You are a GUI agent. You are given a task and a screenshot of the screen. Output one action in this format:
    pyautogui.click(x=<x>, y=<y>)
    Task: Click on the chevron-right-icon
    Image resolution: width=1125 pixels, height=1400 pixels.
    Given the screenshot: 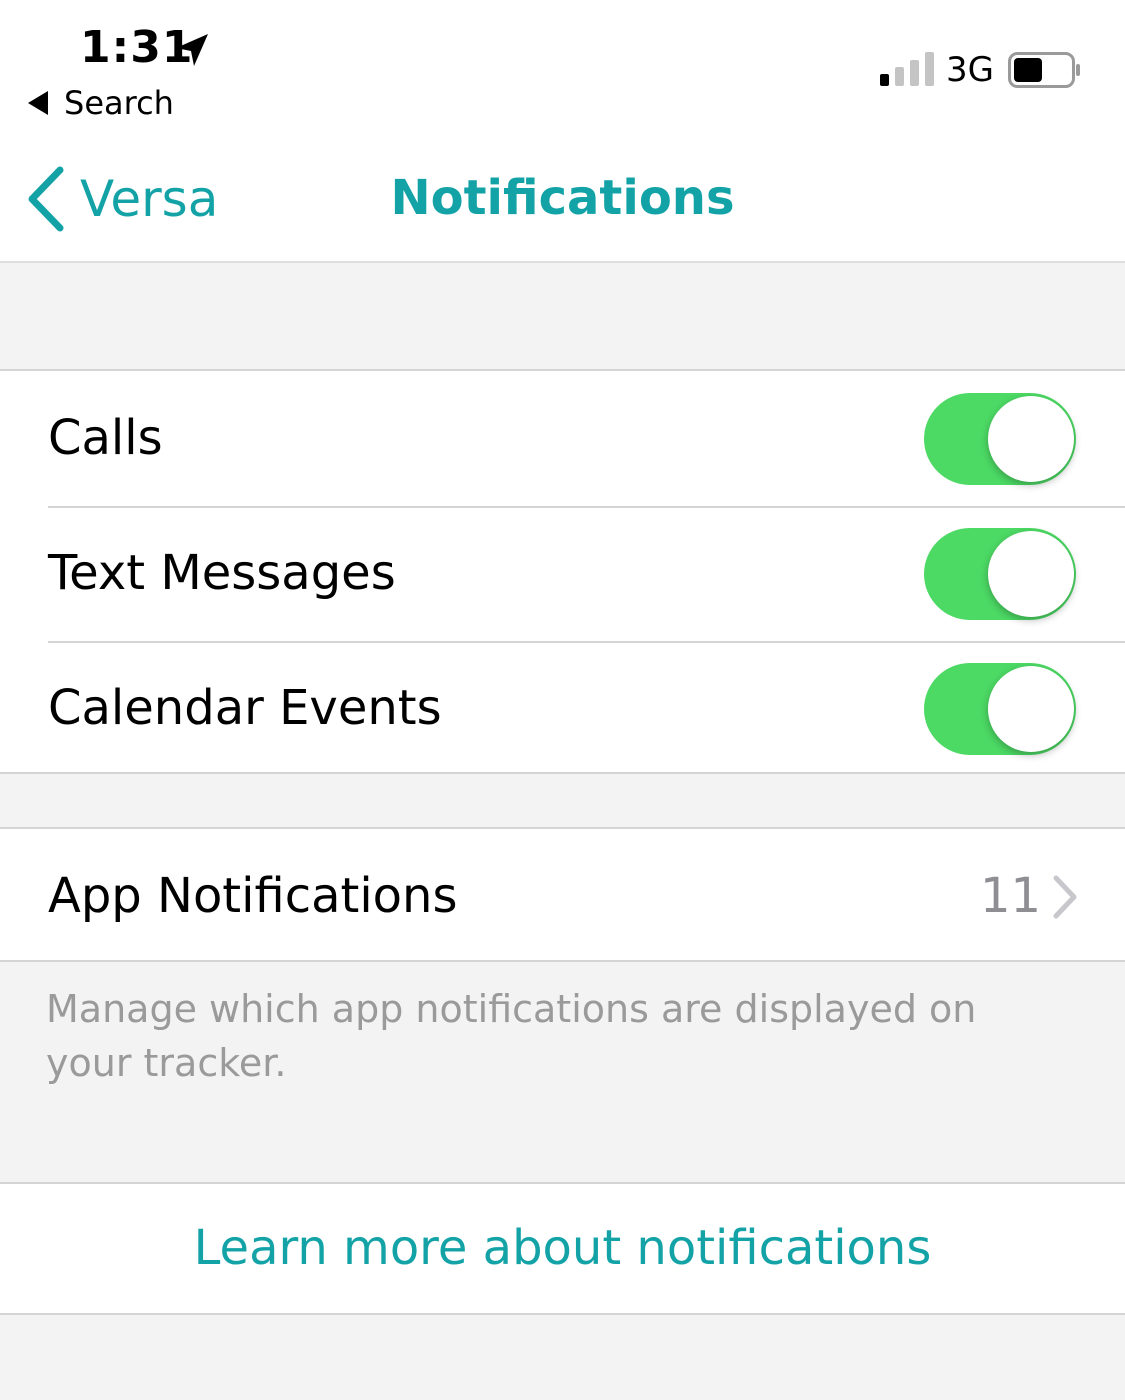 What is the action you would take?
    pyautogui.click(x=1065, y=897)
    